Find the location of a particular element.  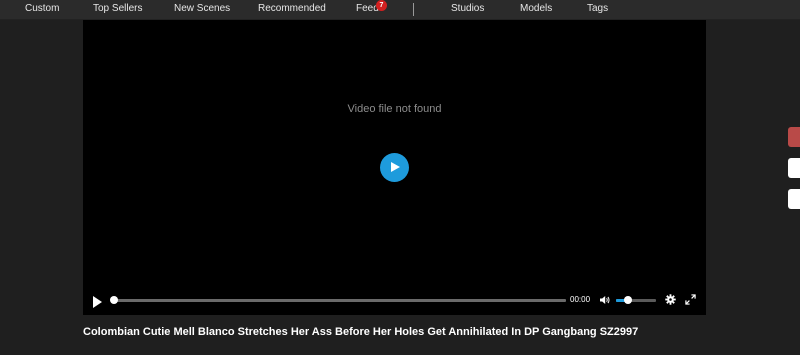

progress-handle is located at coordinates (114, 300).